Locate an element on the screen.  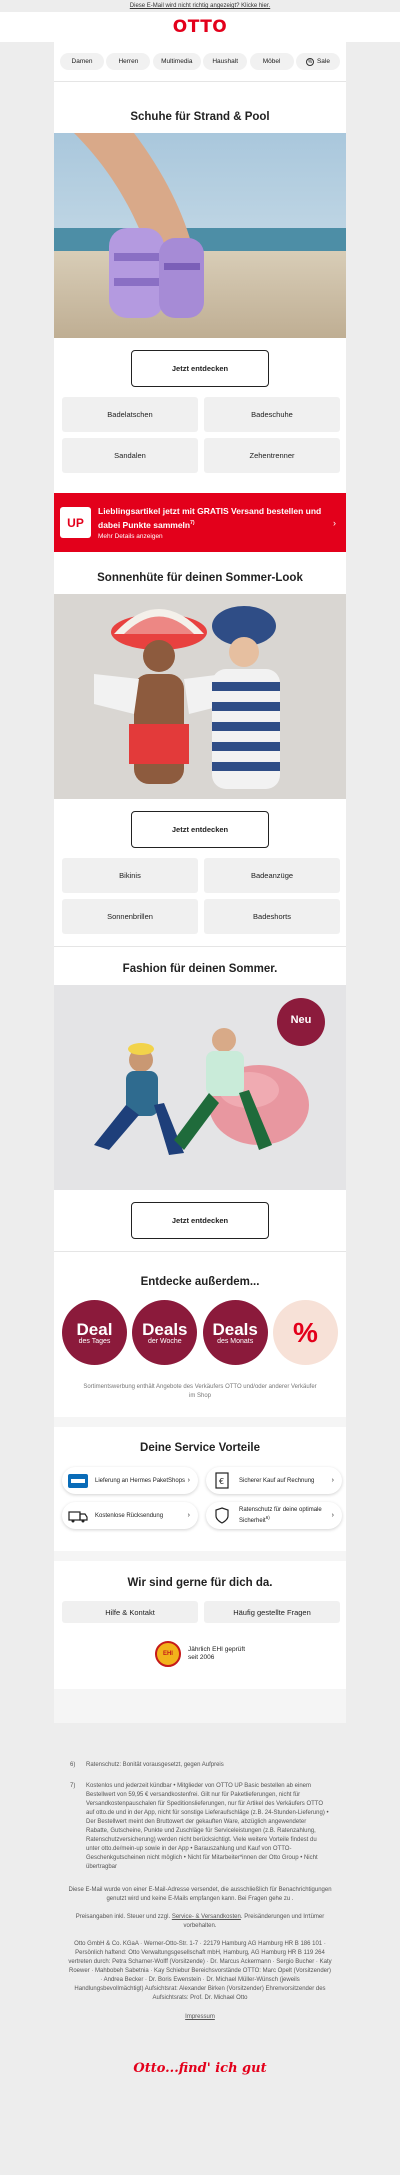
cta-hats: Jetzt entdecken is located at coordinates (200, 829).